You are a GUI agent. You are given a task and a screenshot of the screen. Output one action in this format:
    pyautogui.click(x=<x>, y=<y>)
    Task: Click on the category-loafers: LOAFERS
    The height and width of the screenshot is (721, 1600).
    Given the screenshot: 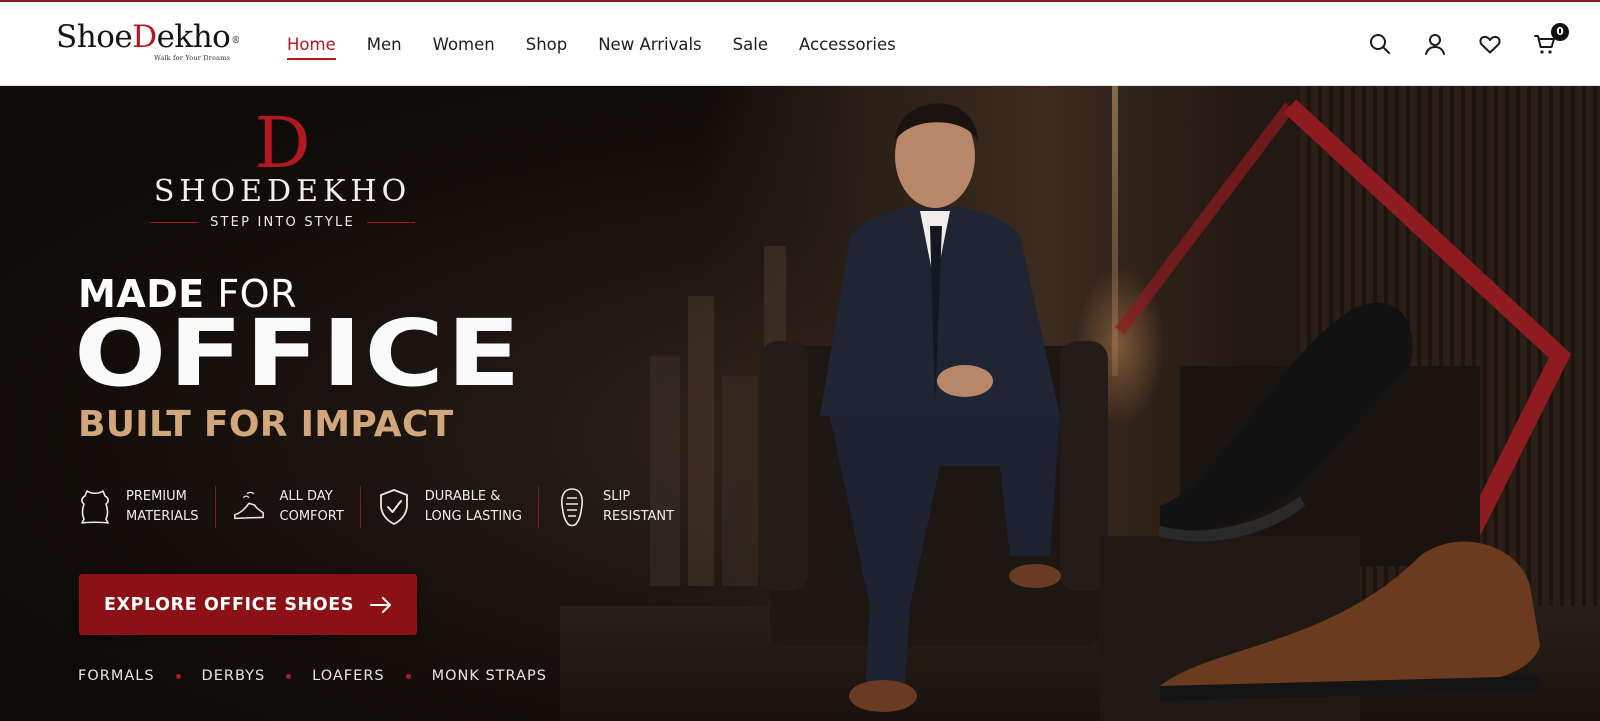 What is the action you would take?
    pyautogui.click(x=348, y=676)
    